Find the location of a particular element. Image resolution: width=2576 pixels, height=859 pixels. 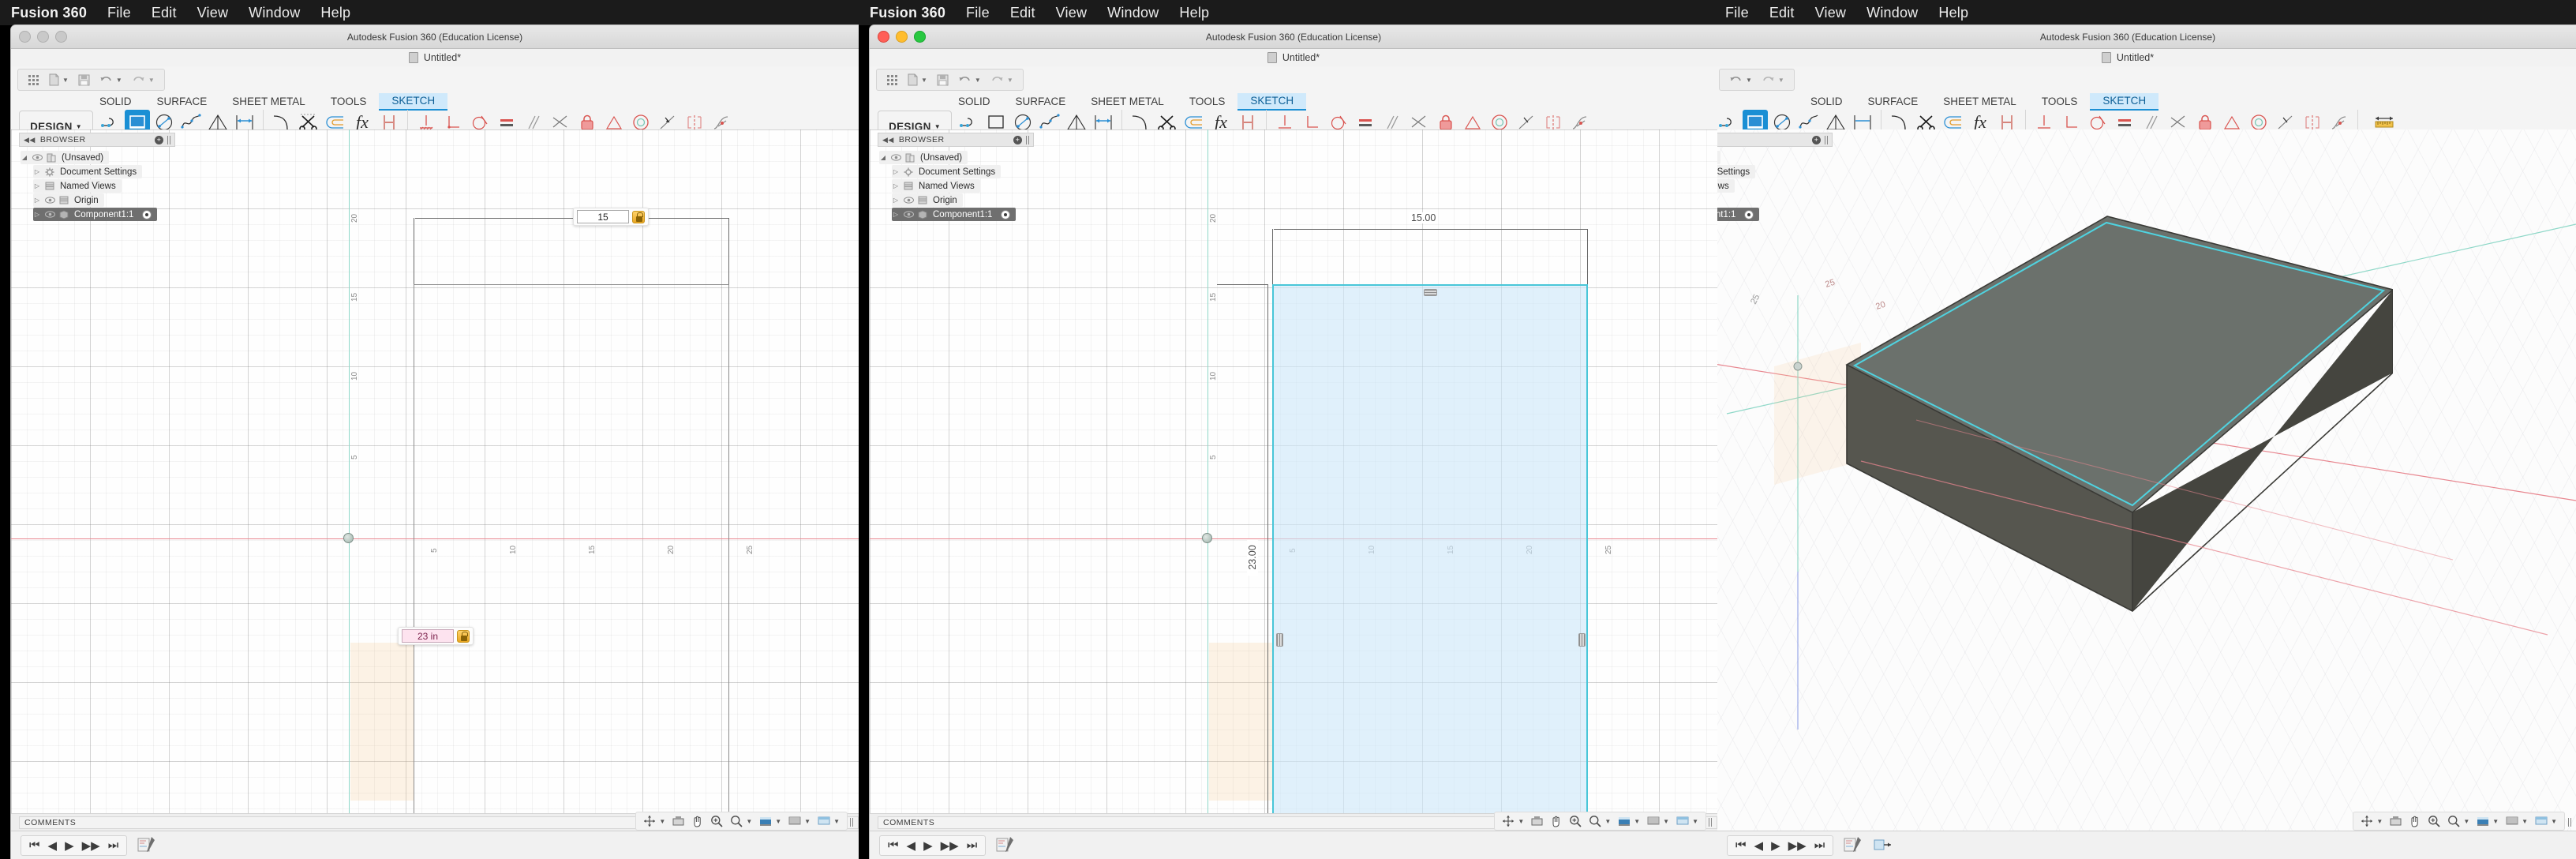

grid-apps-icon is located at coordinates (892, 80).